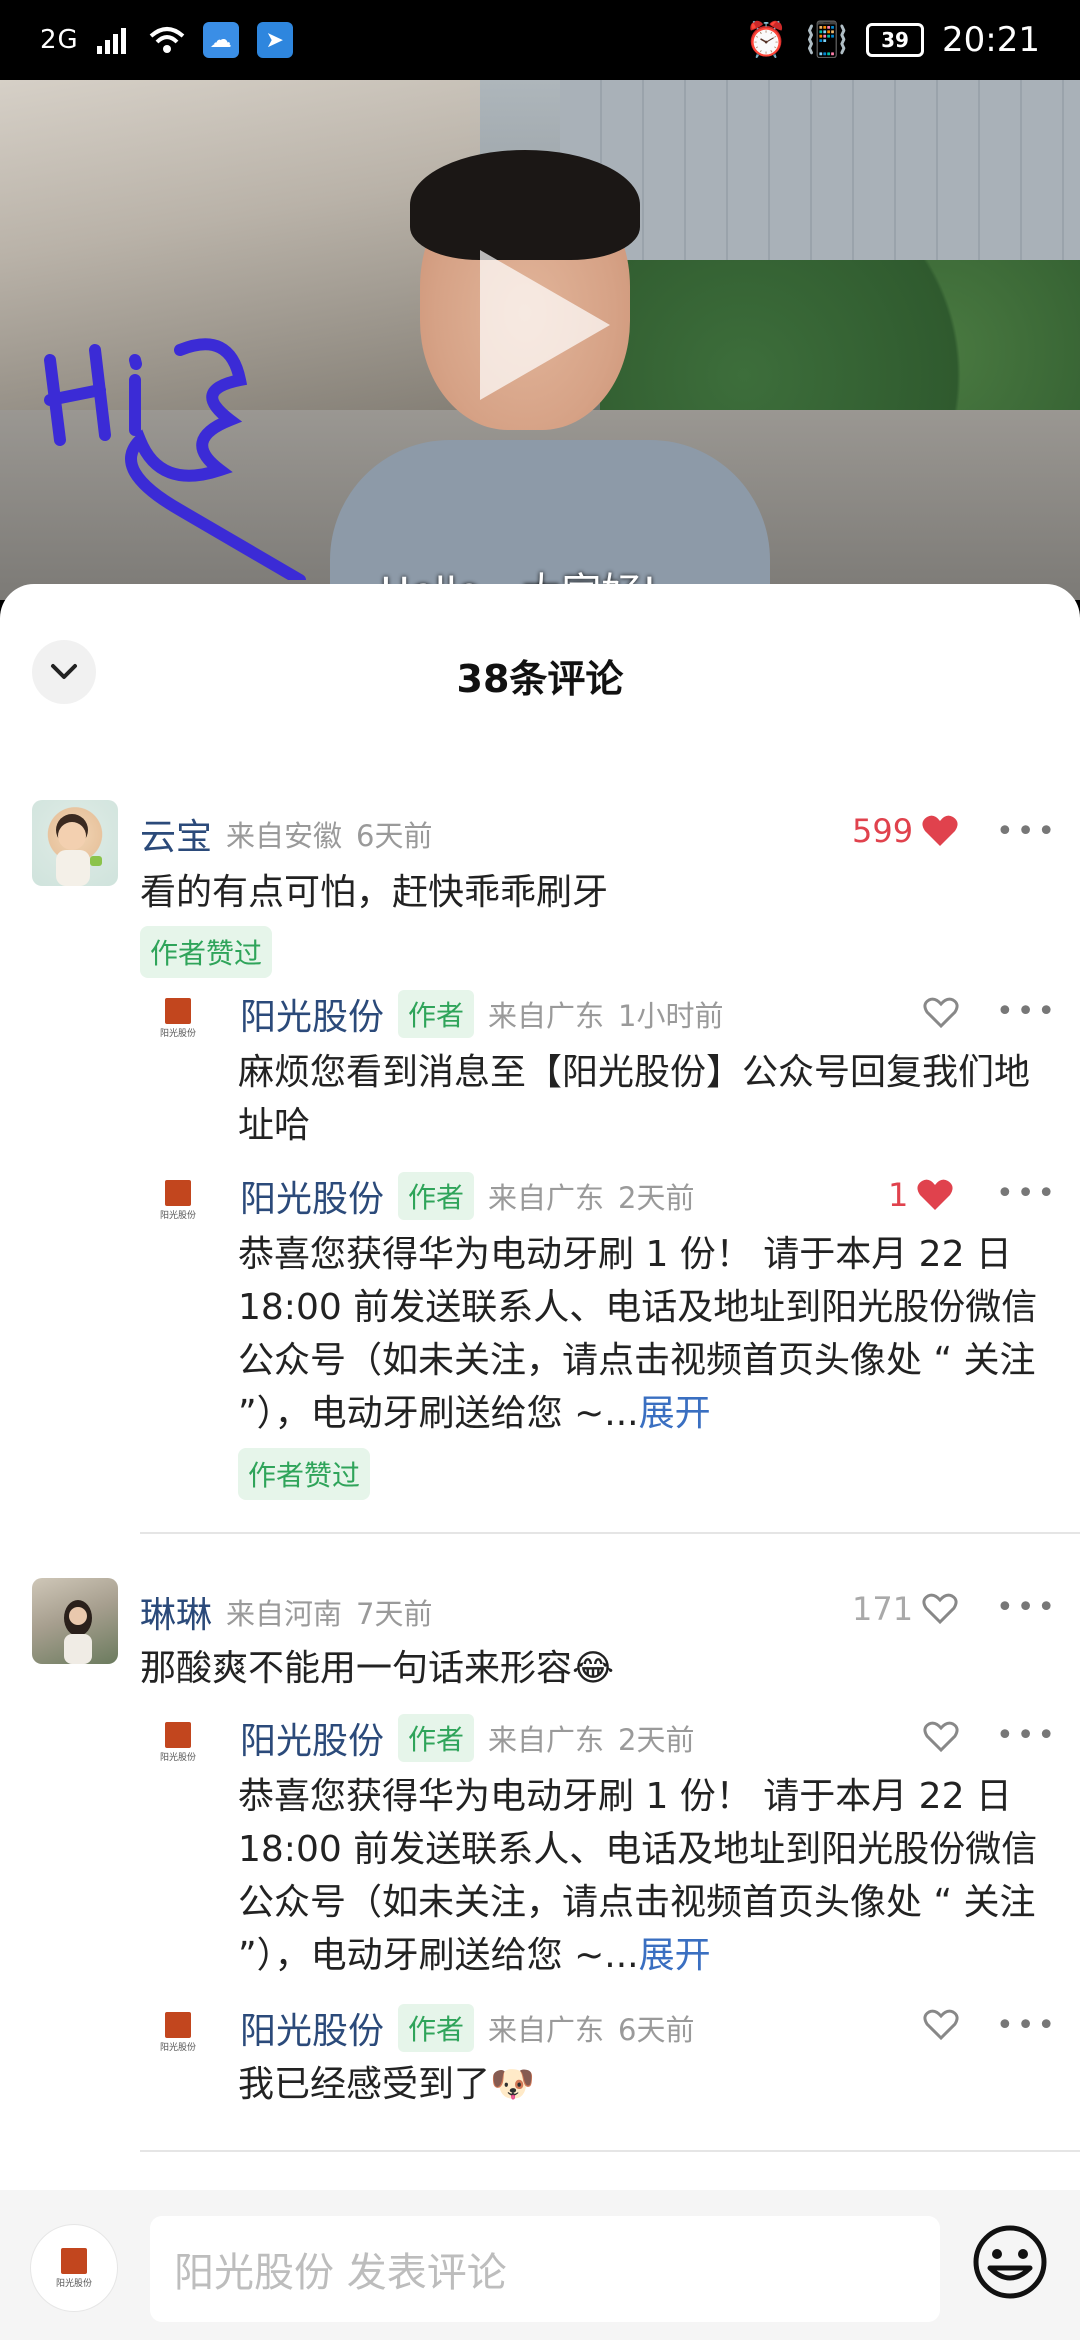 The width and height of the screenshot is (1080, 2340). Describe the element at coordinates (111, 41) in the screenshot. I see `signal-bars-icon` at that location.